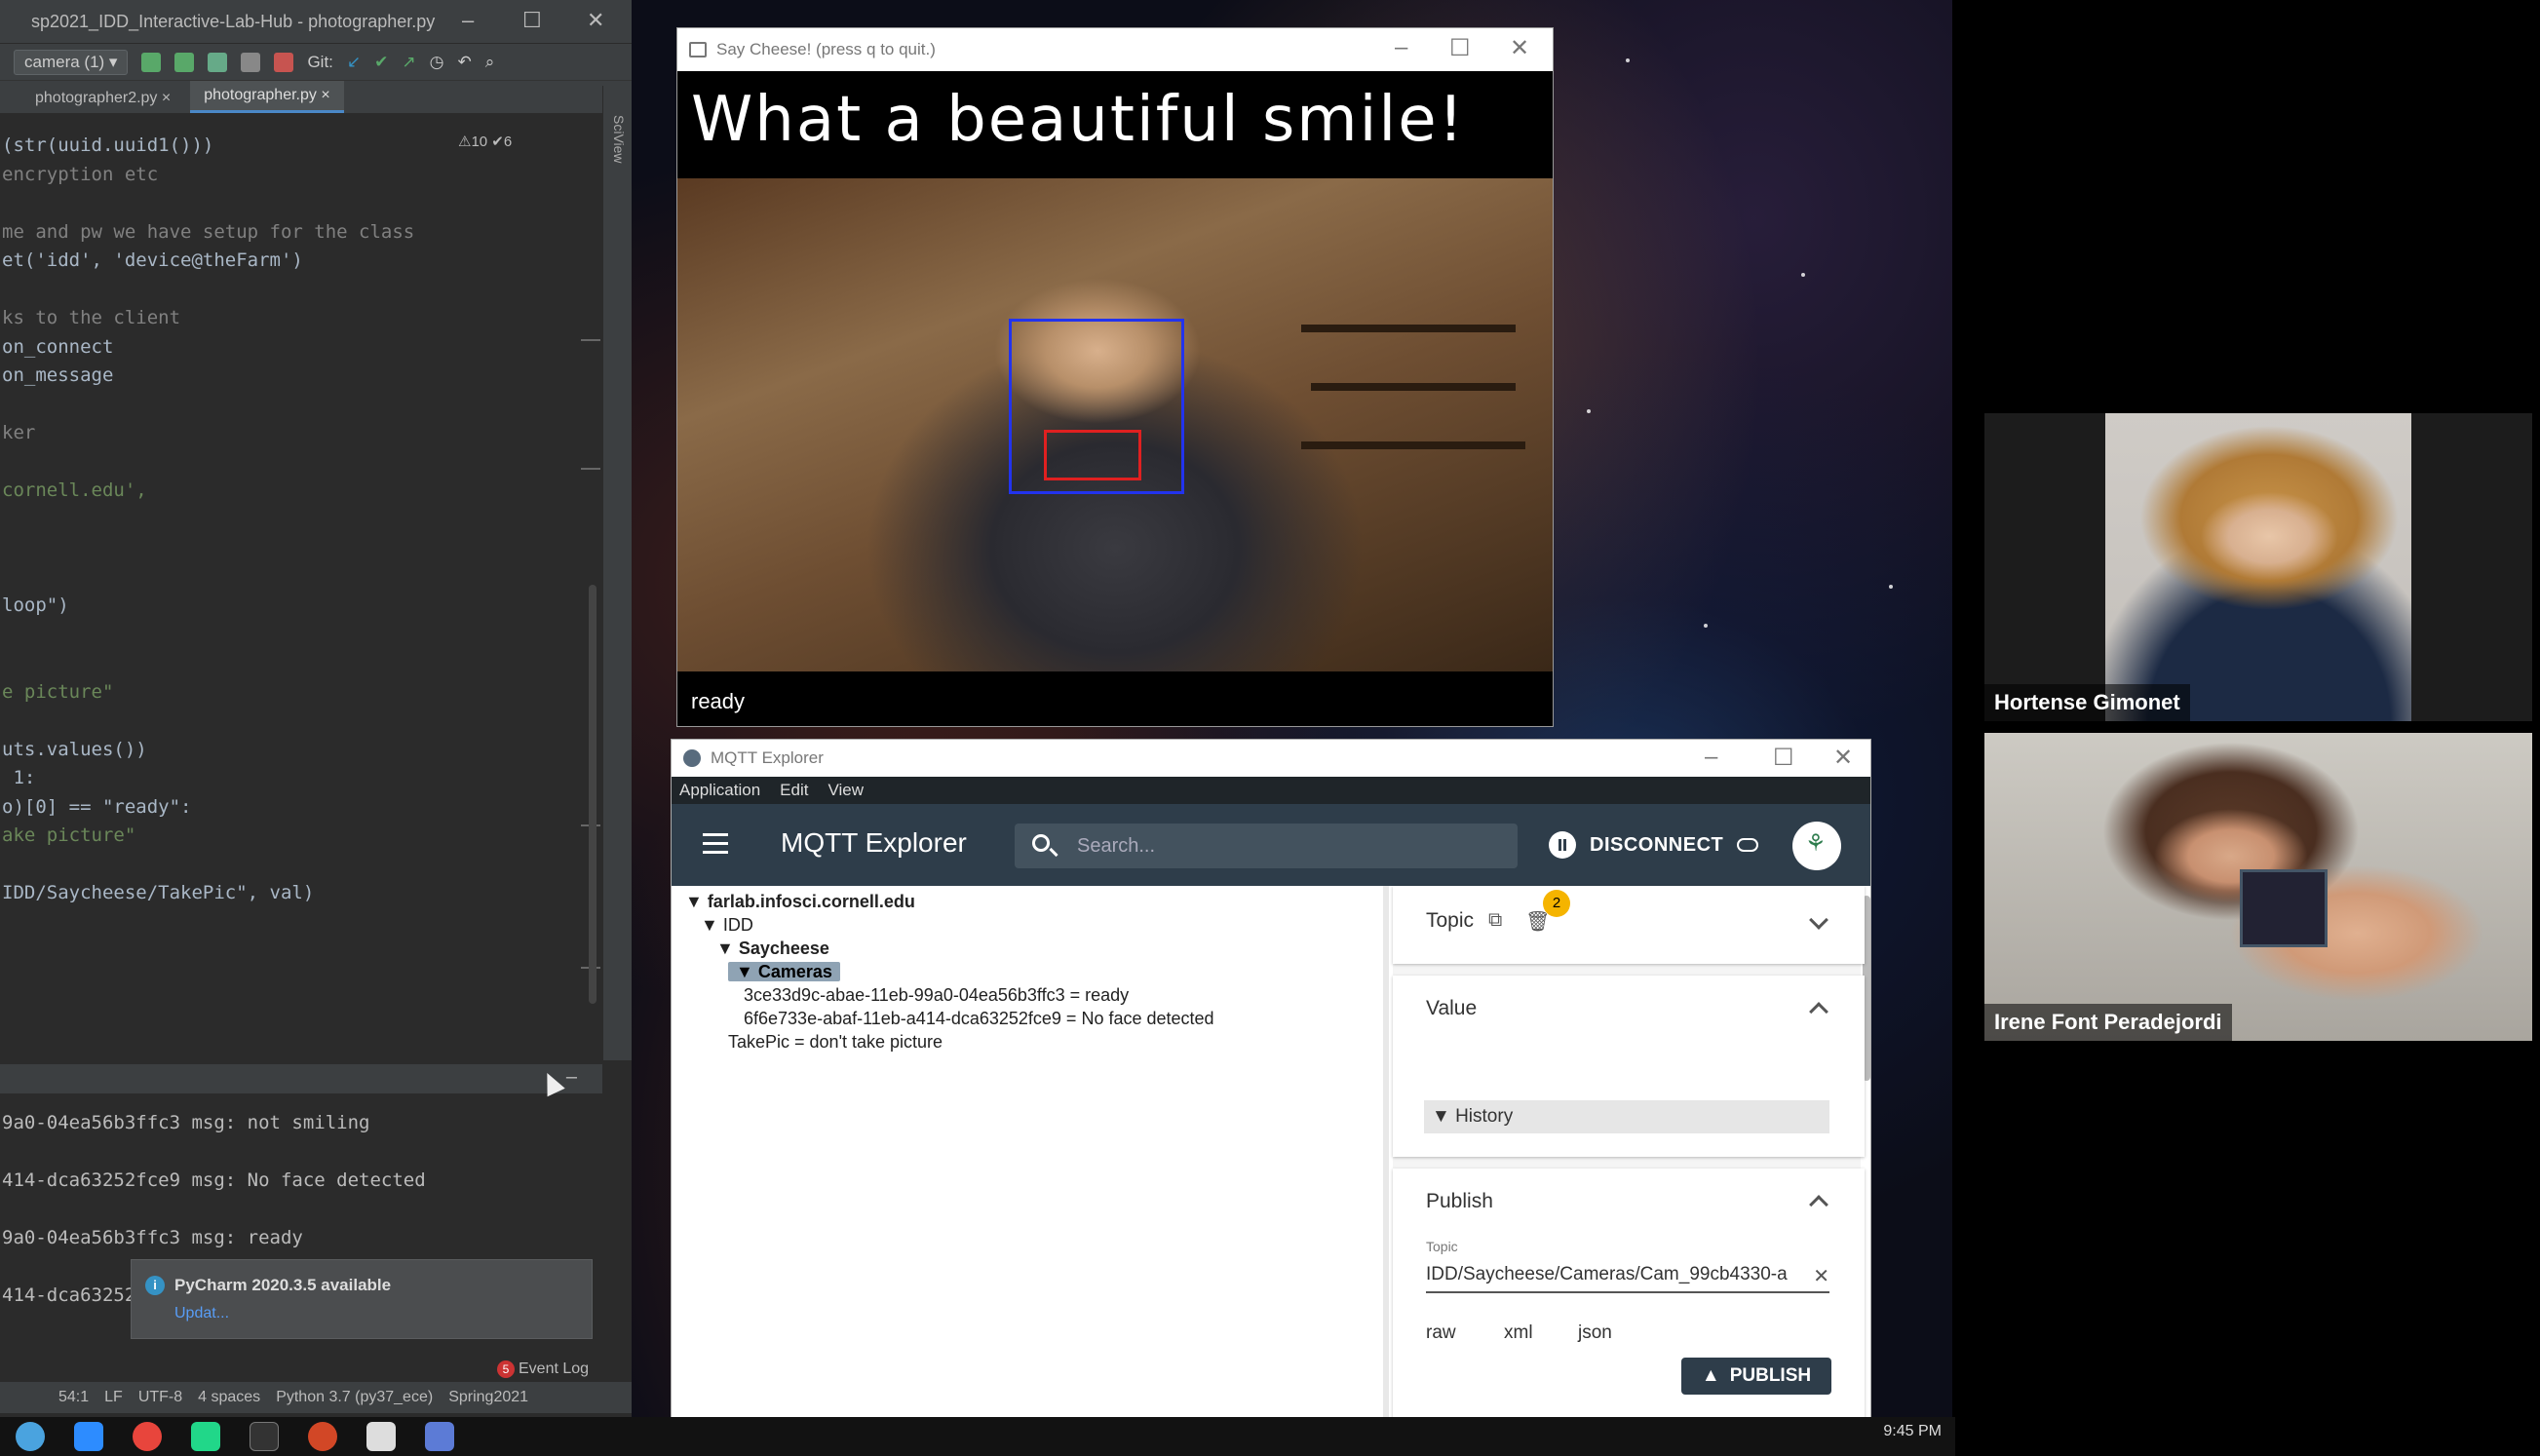 This screenshot has width=2540, height=1456. I want to click on tab-photographer: photographer.py ×, so click(267, 97).